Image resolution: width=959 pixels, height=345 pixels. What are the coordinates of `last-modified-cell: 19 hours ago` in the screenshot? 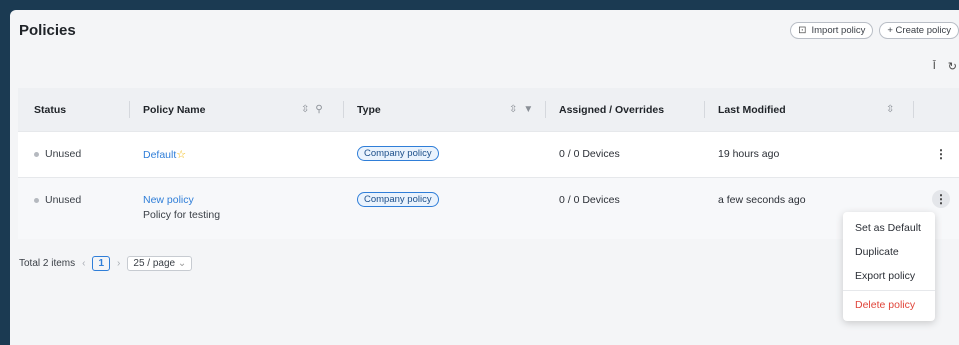 It's located at (749, 154).